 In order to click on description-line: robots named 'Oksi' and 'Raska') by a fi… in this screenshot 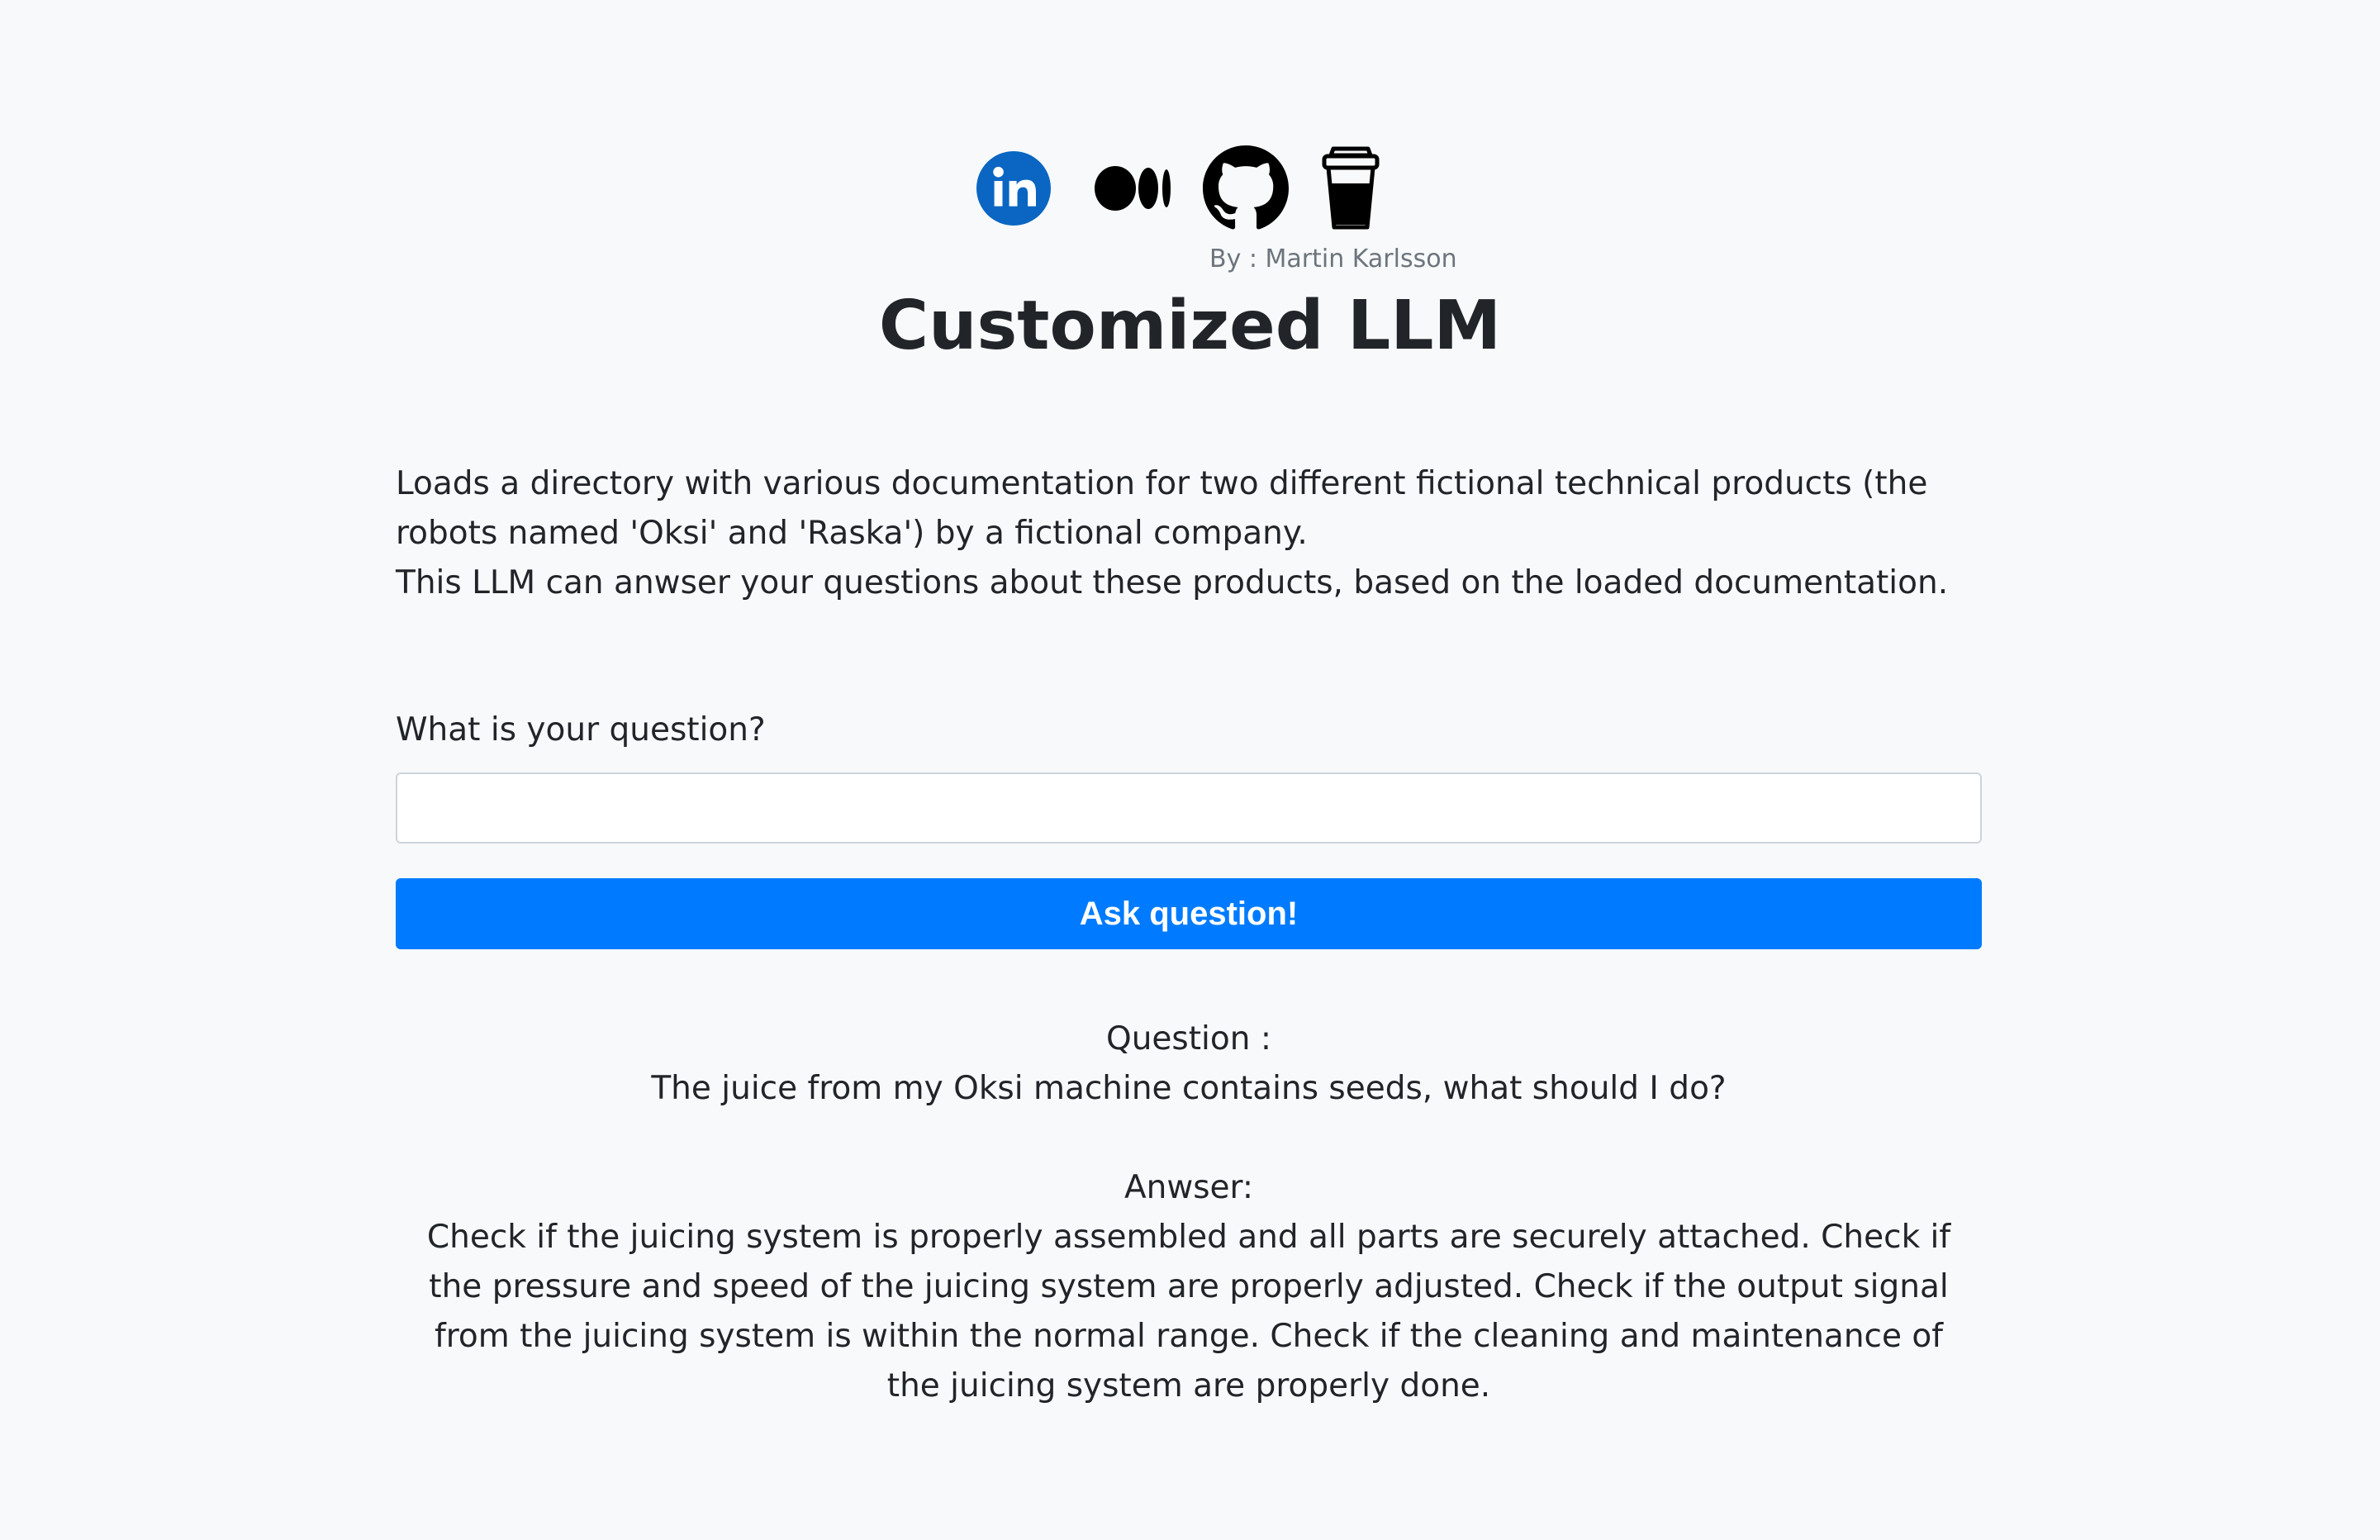, I will do `click(852, 533)`.